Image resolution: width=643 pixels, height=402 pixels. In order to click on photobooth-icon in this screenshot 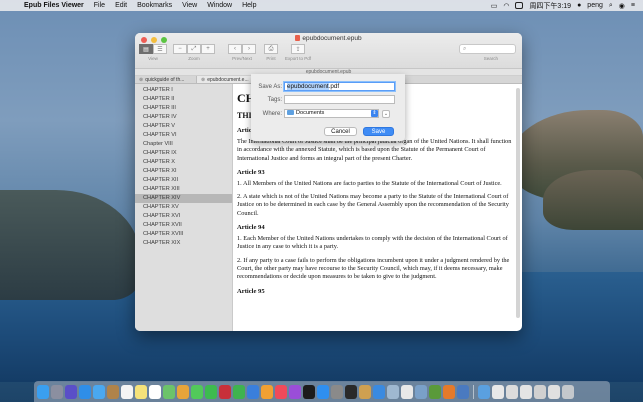, I will do `click(225, 391)`.